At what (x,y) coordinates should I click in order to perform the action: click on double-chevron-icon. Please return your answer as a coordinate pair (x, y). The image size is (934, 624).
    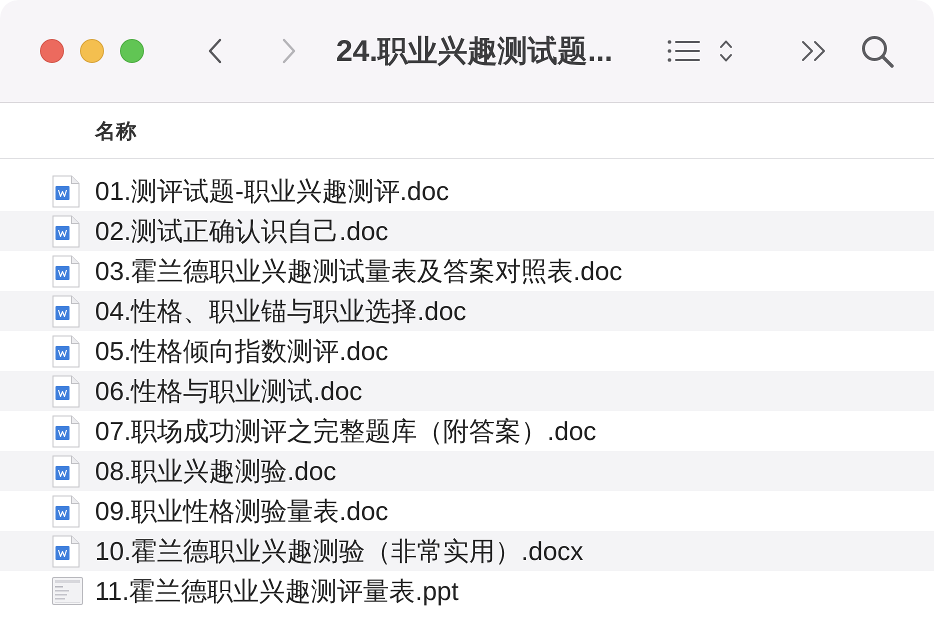
    Looking at the image, I should click on (813, 51).